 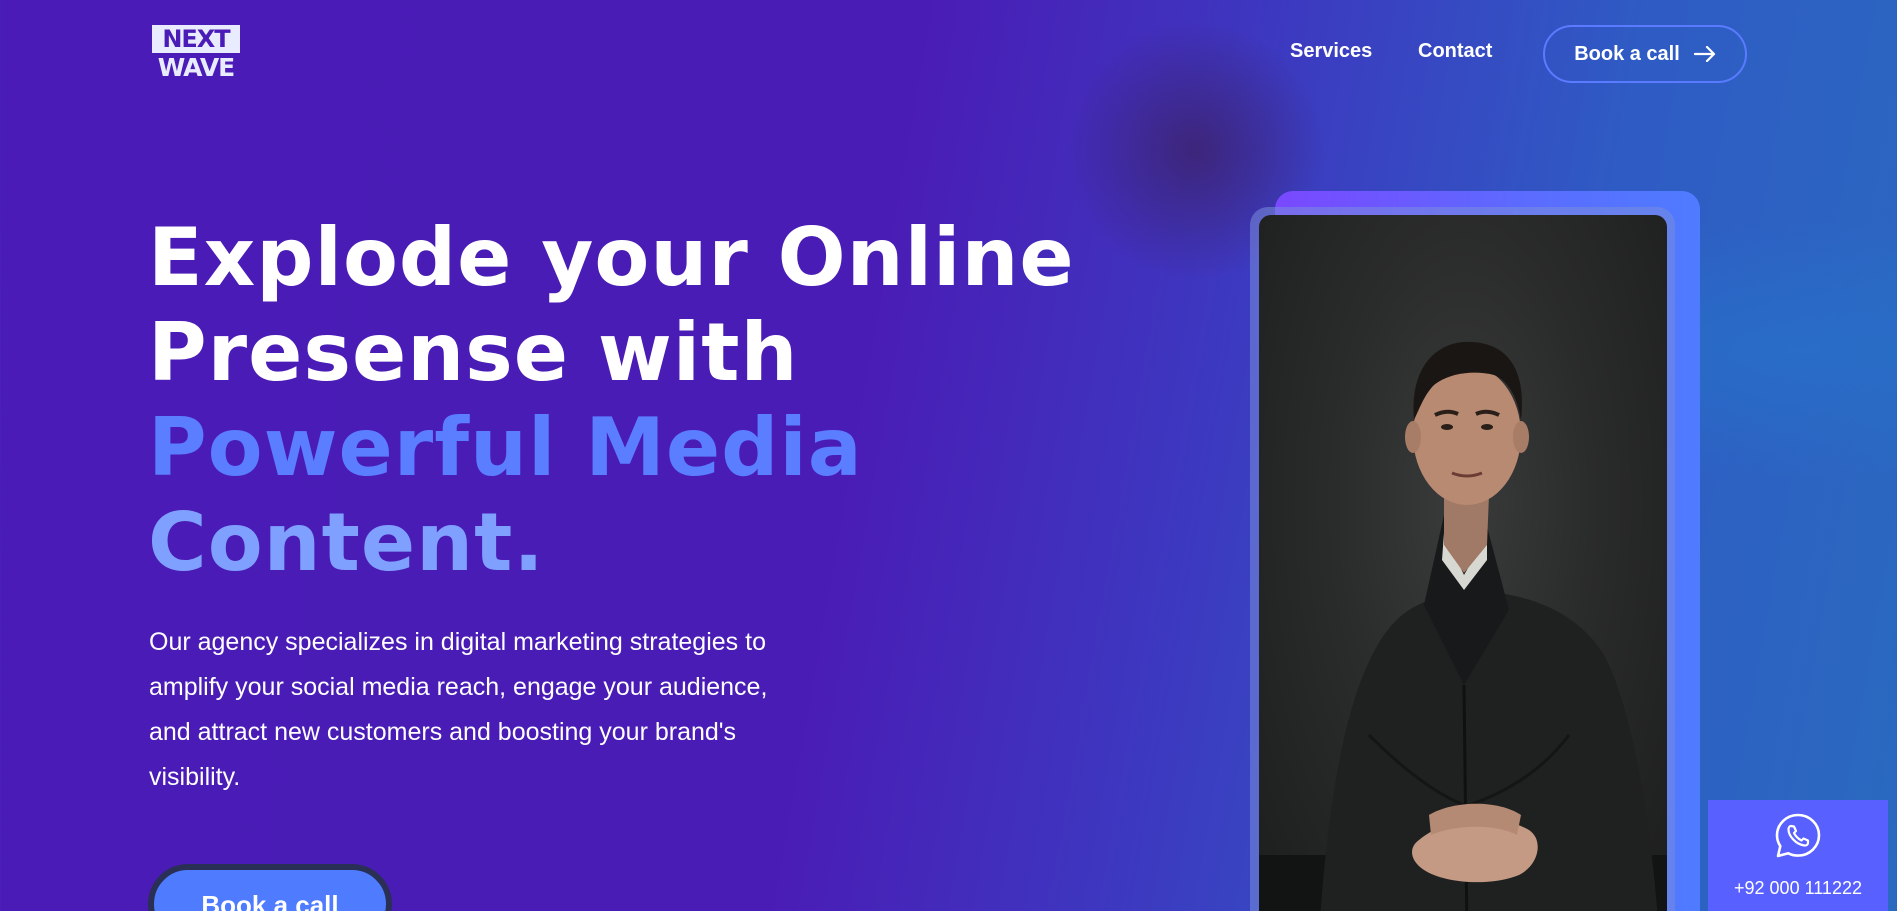 I want to click on hero-title-line-4: Content., so click(x=346, y=542).